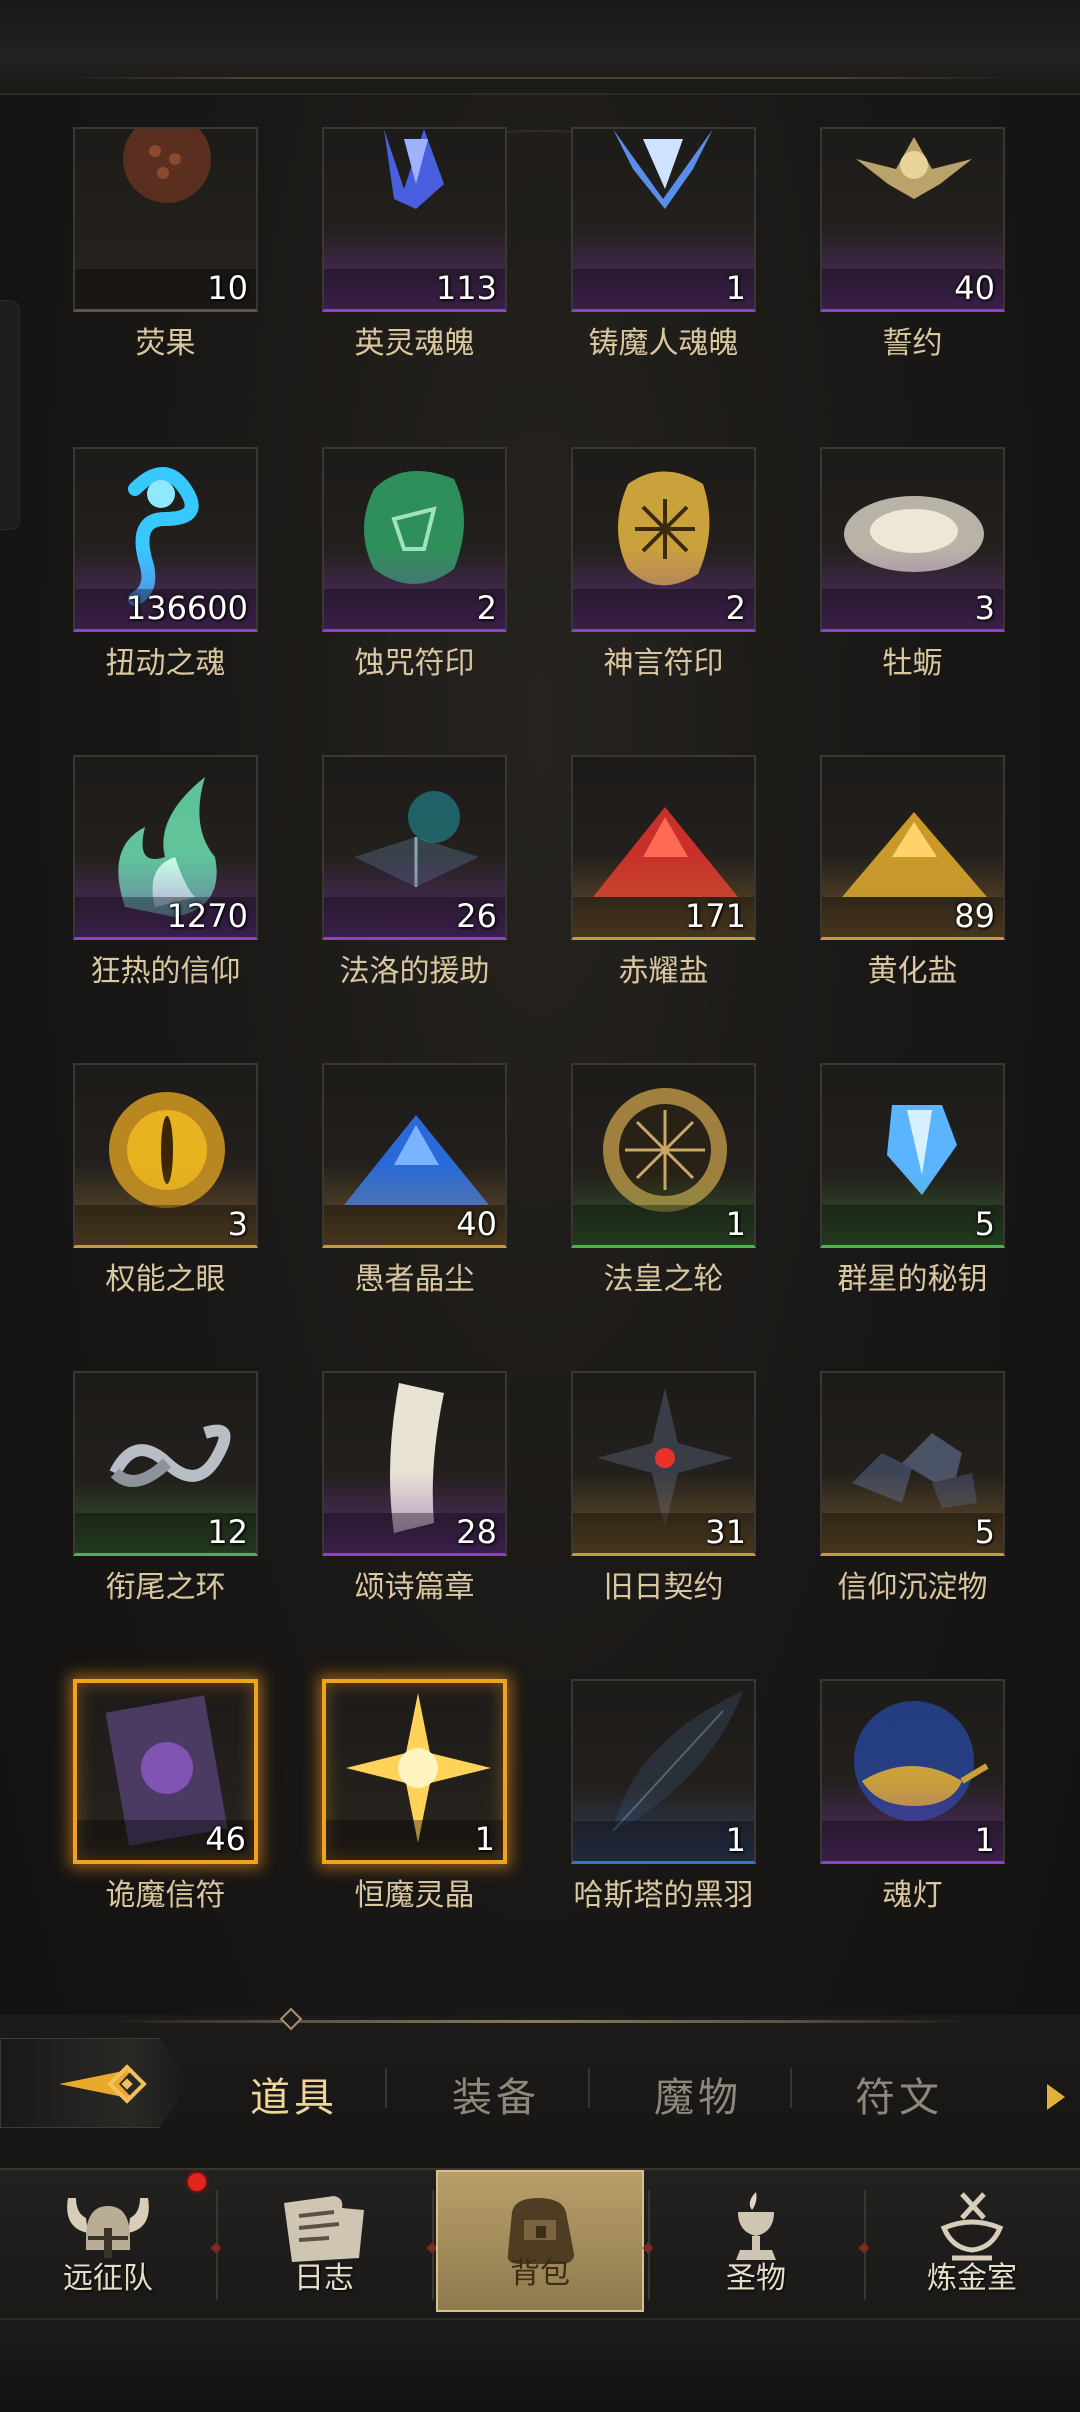 The image size is (1080, 2412). What do you see at coordinates (912, 343) in the screenshot?
I see `item-name: 誓约` at bounding box center [912, 343].